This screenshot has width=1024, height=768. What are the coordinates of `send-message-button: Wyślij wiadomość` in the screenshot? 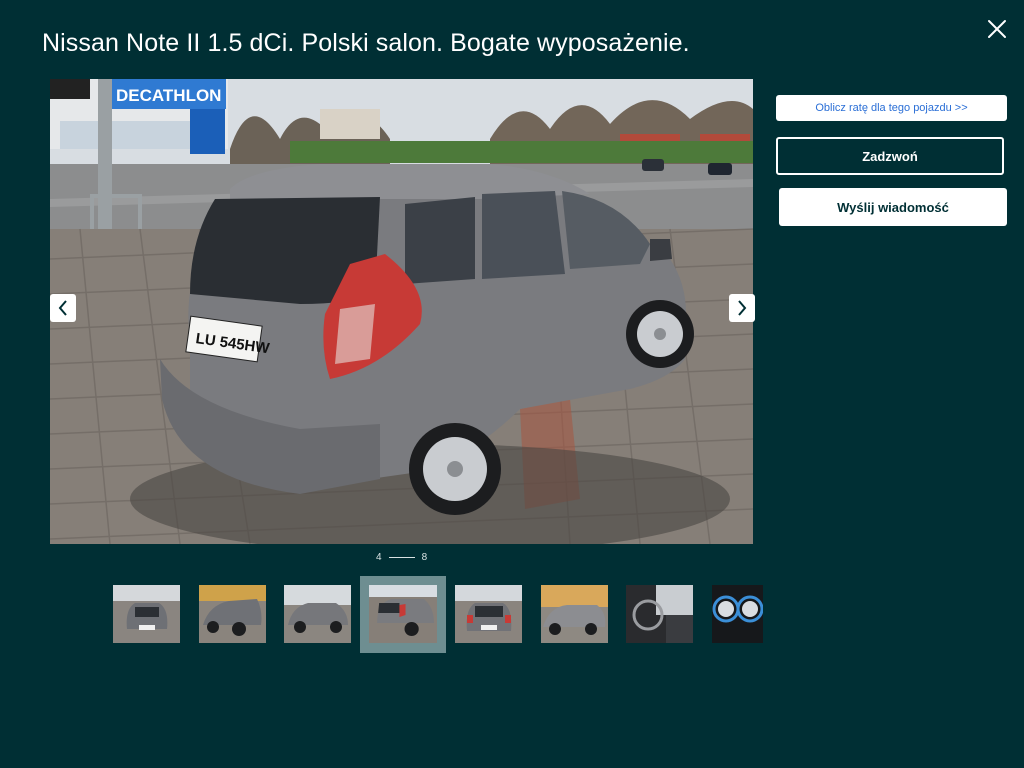 It's located at (893, 207).